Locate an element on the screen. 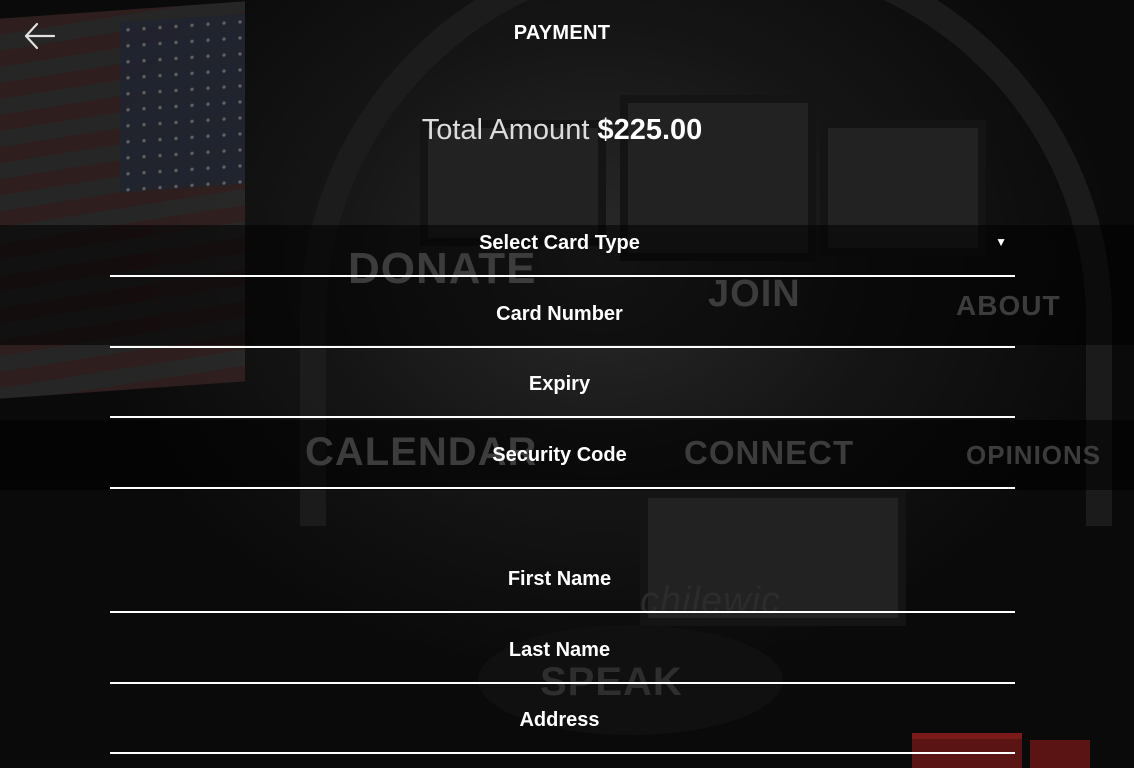  address-placeholder: Address is located at coordinates (559, 720).